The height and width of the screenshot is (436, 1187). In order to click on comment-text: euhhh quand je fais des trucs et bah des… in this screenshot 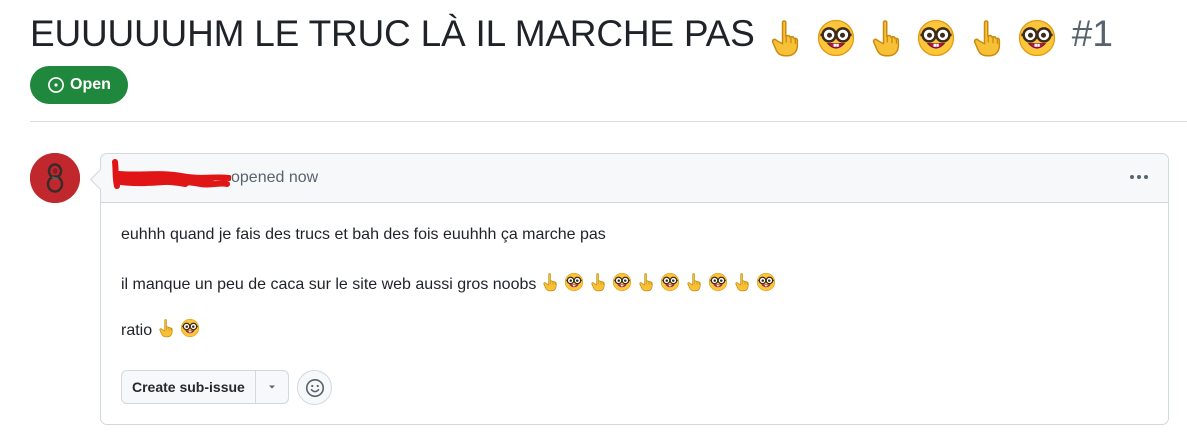, I will do `click(363, 234)`.